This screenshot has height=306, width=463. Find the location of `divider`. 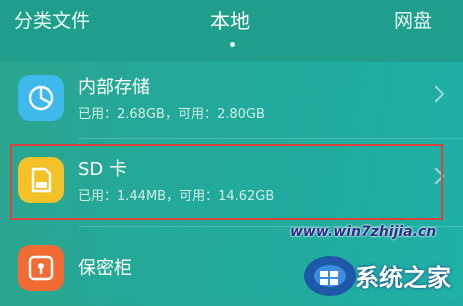

divider is located at coordinates (270, 138).